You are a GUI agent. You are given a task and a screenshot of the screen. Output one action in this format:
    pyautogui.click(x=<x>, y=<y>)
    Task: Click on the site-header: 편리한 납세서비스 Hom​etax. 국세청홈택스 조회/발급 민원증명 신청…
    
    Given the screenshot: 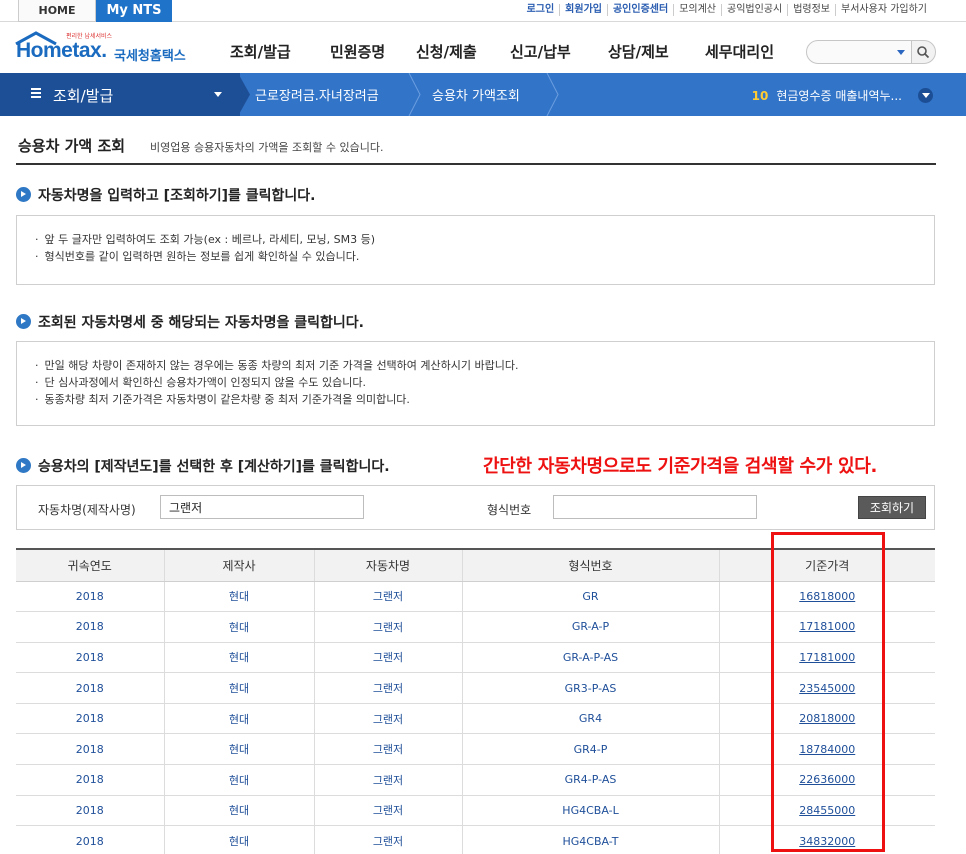 What is the action you would take?
    pyautogui.click(x=483, y=48)
    